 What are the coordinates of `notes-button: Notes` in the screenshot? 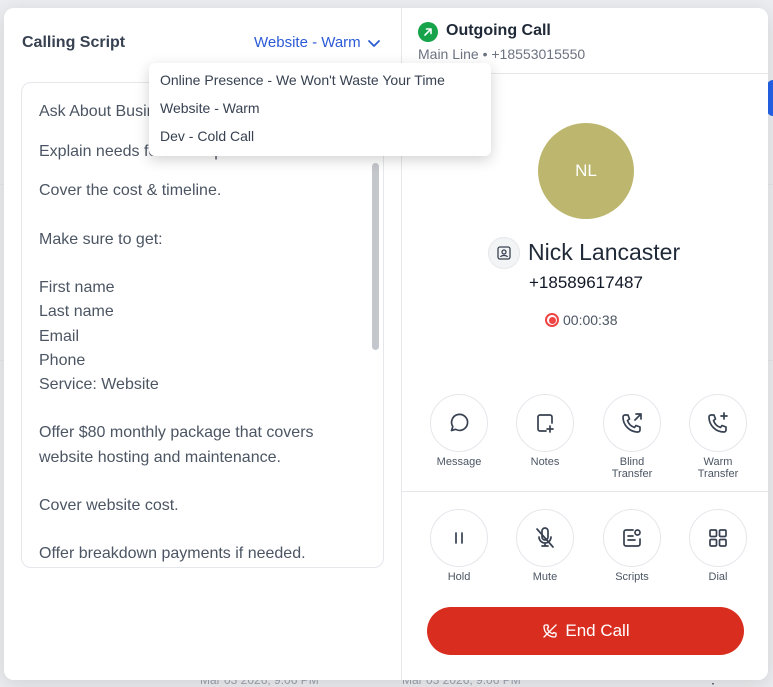 It's located at (545, 431).